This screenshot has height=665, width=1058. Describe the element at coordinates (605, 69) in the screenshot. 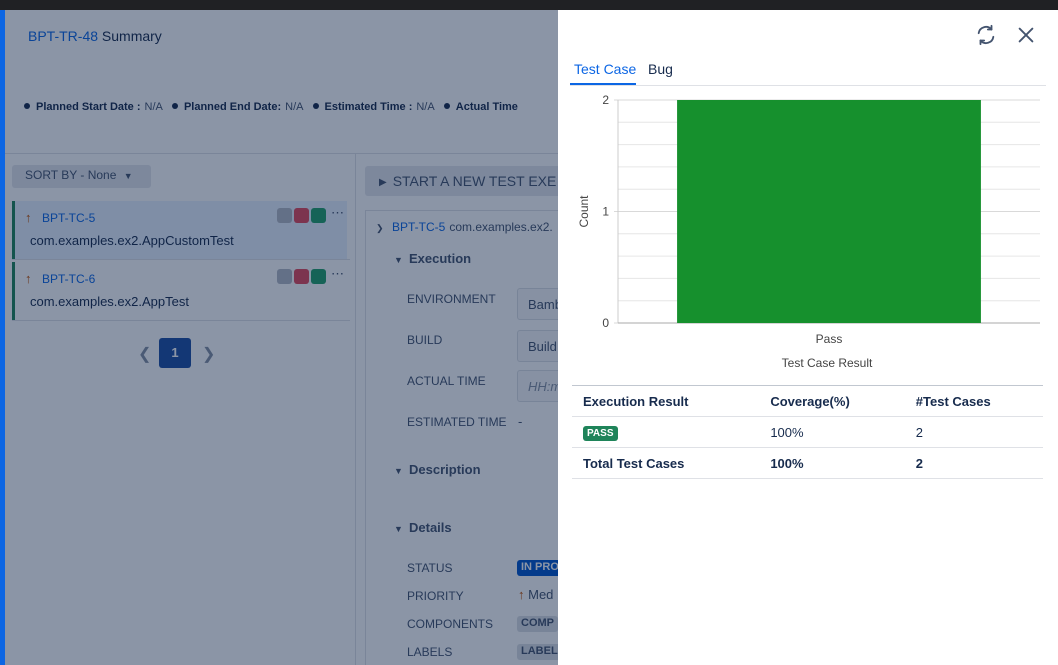

I see `tab-test-case: Test Case` at that location.